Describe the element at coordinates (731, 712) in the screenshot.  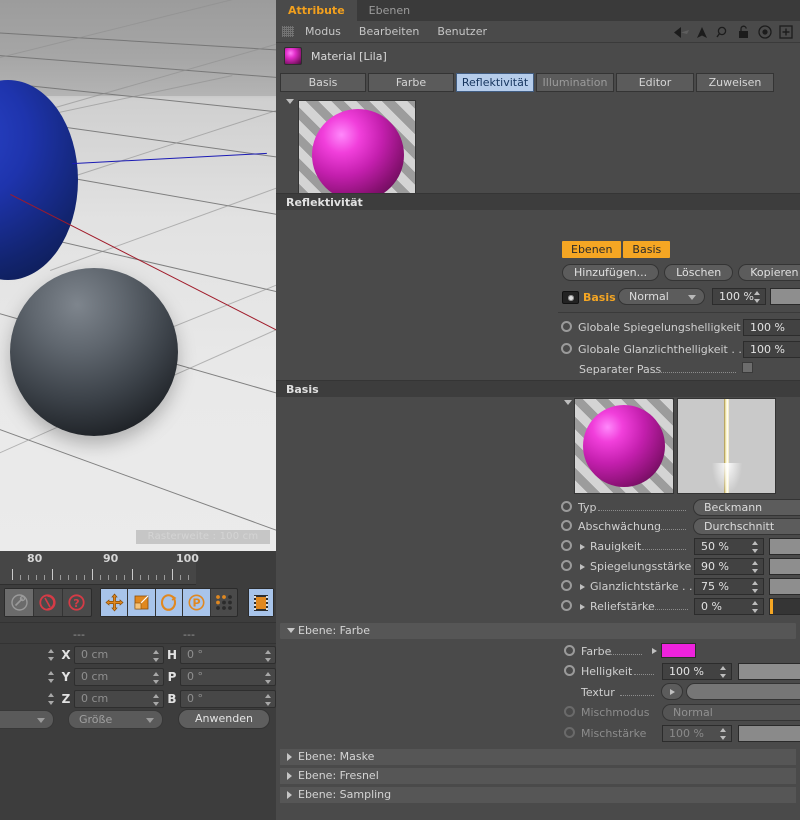
I see `blendmode-dropdown: Normal` at that location.